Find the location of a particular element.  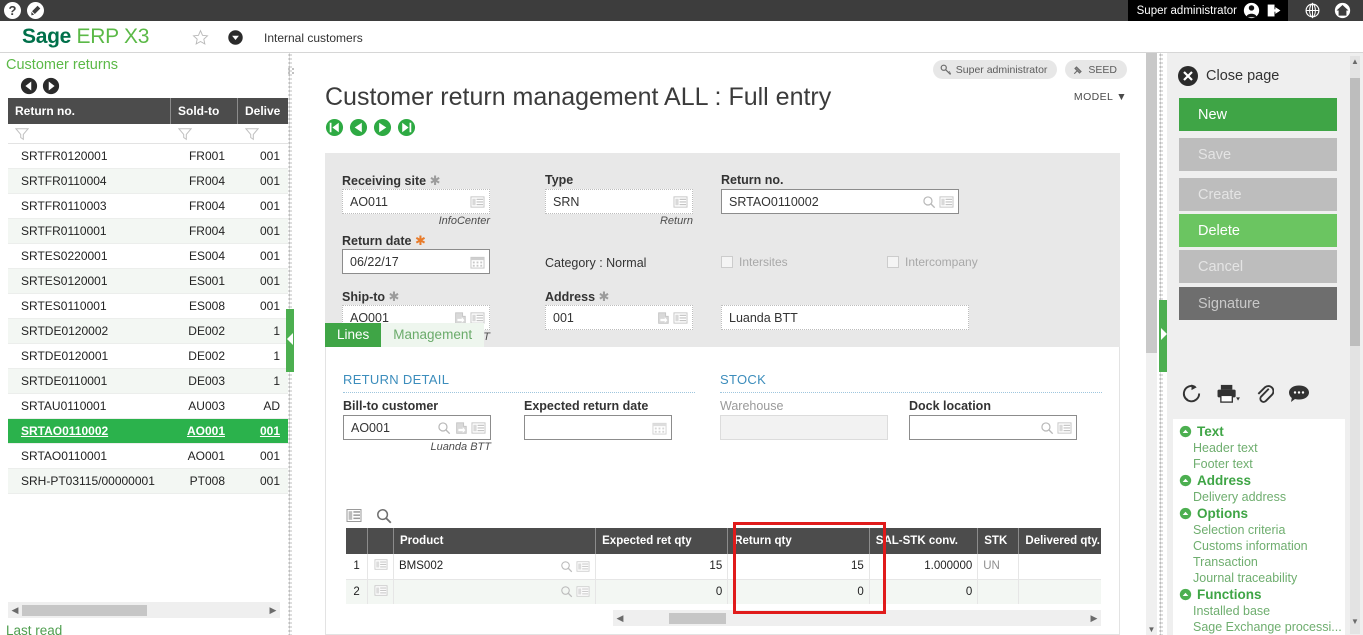

previous-arrow-icon is located at coordinates (29, 86).